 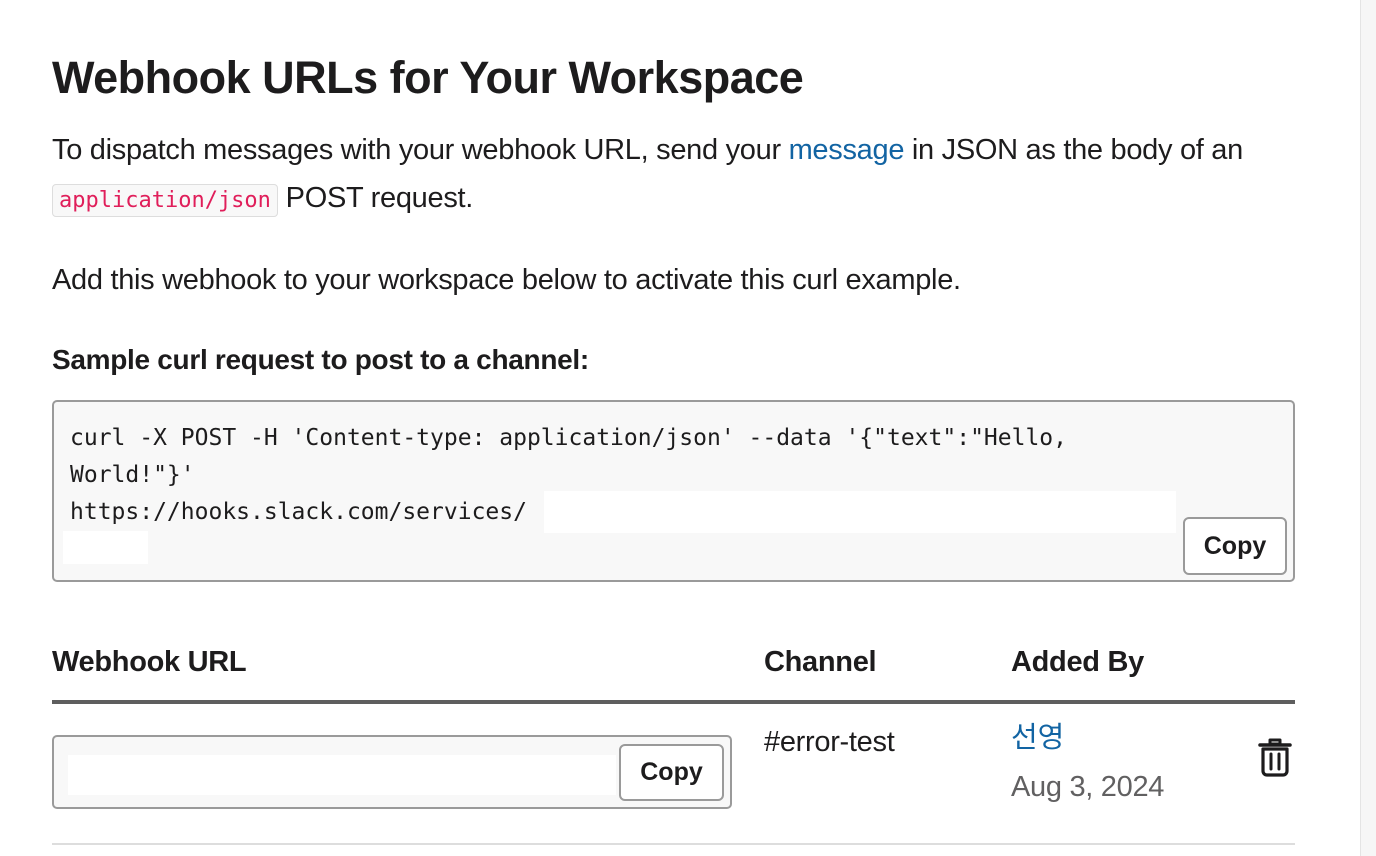 I want to click on trash-icon, so click(x=1275, y=757).